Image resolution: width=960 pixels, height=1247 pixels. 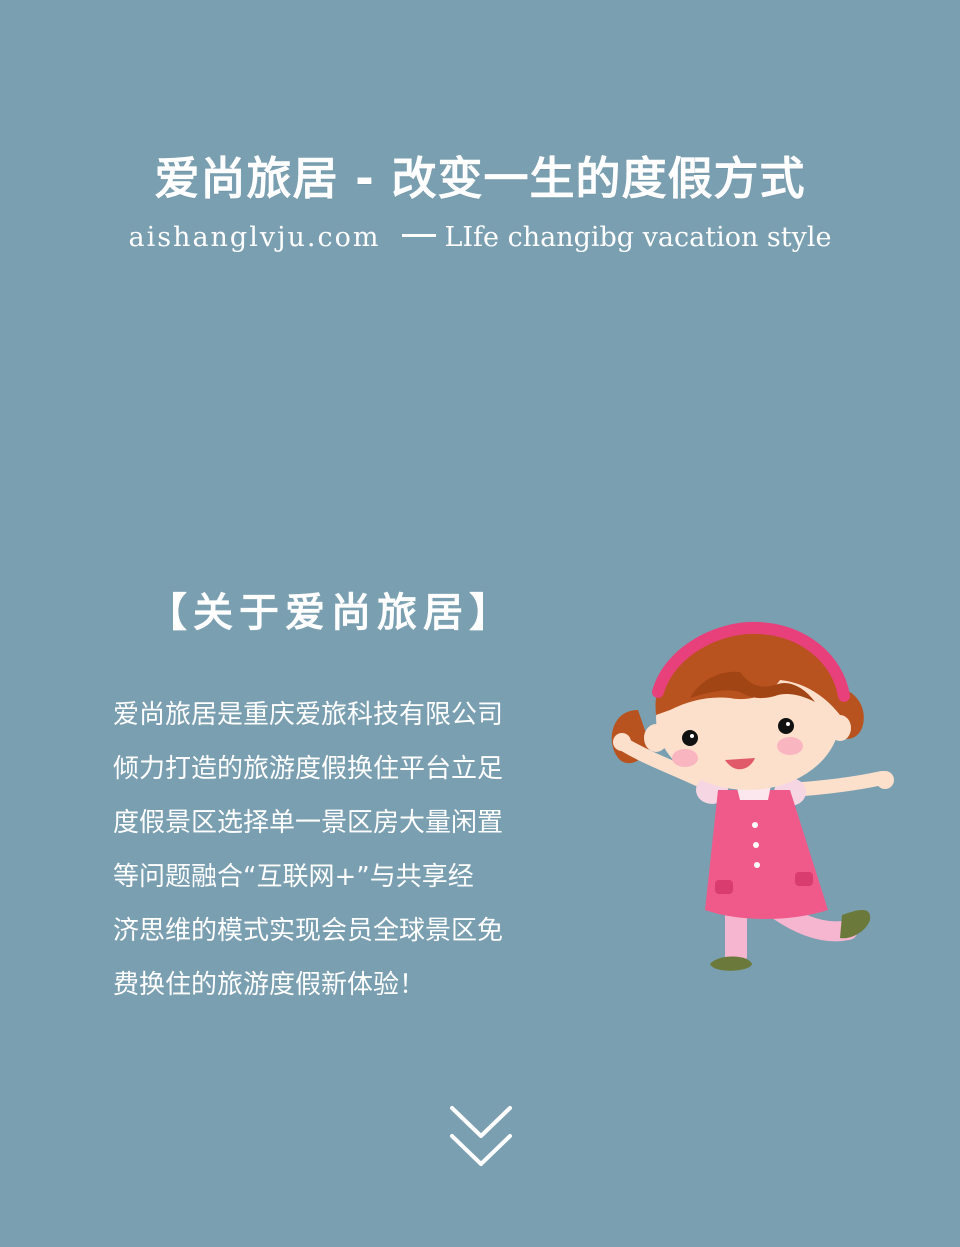 What do you see at coordinates (254, 237) in the screenshot?
I see `site-domain: aishanglvju.com` at bounding box center [254, 237].